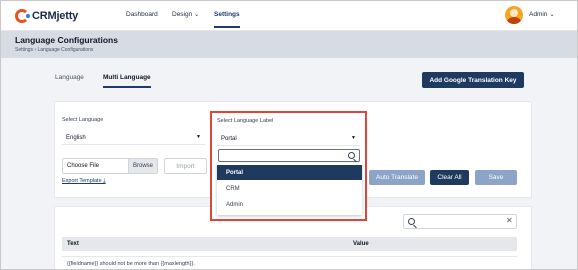  What do you see at coordinates (449, 177) in the screenshot?
I see `clear-all-button: Clear All` at bounding box center [449, 177].